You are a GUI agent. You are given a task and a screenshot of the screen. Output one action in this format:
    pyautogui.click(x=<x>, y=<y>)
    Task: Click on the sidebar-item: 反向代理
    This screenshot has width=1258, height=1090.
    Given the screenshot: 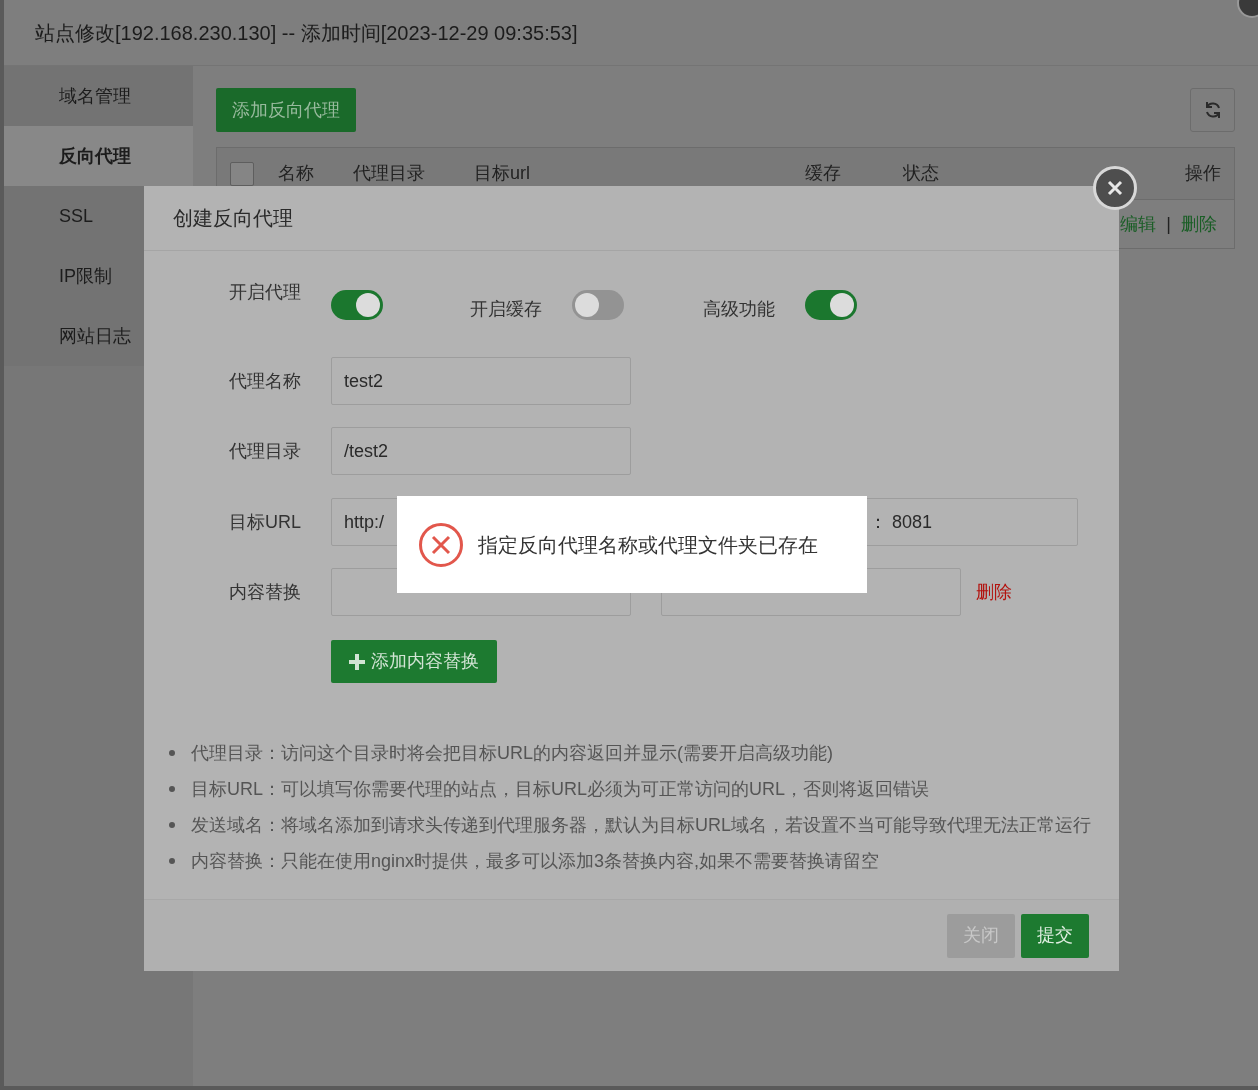 What is the action you would take?
    pyautogui.click(x=98, y=156)
    